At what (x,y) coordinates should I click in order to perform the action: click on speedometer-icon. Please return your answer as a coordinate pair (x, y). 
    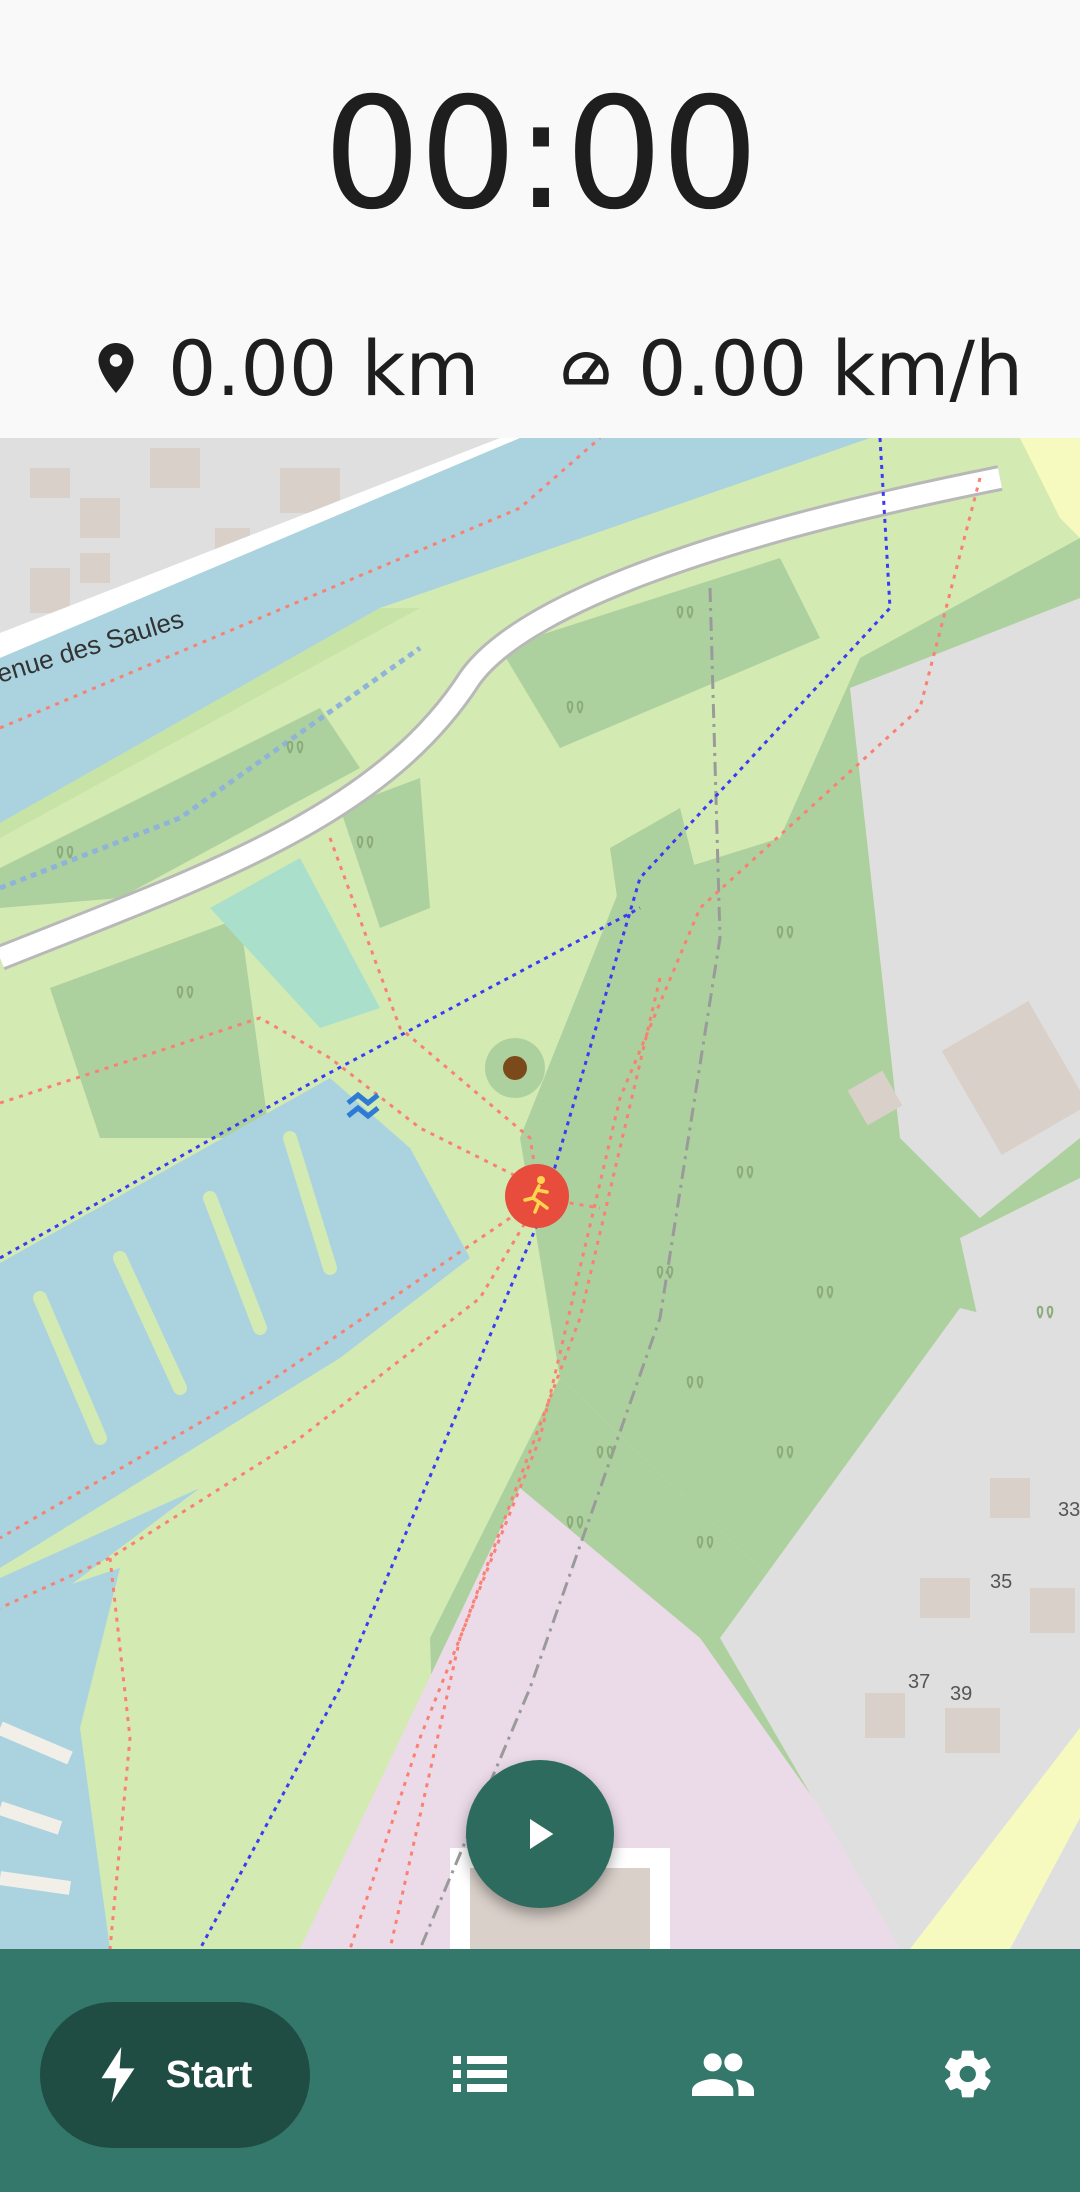
    Looking at the image, I should click on (586, 368).